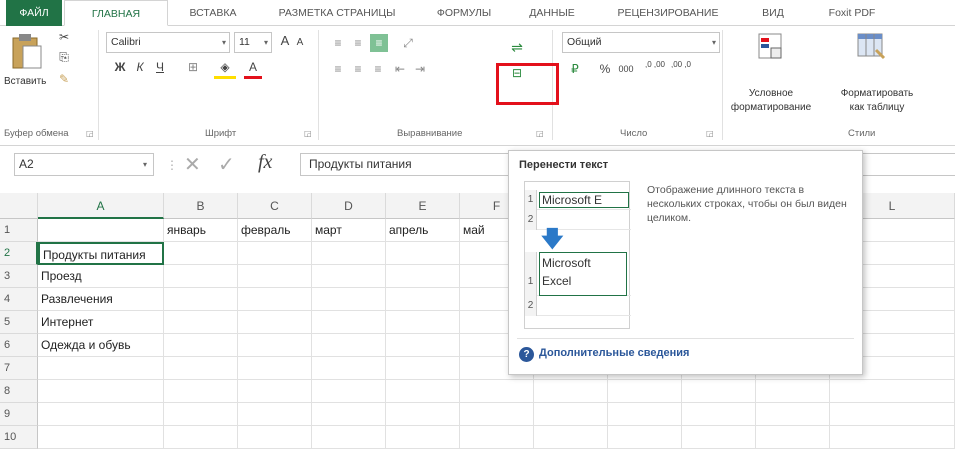 This screenshot has height=450, width=955. I want to click on decrease-decimal-button: ,00 ,0, so click(681, 64).